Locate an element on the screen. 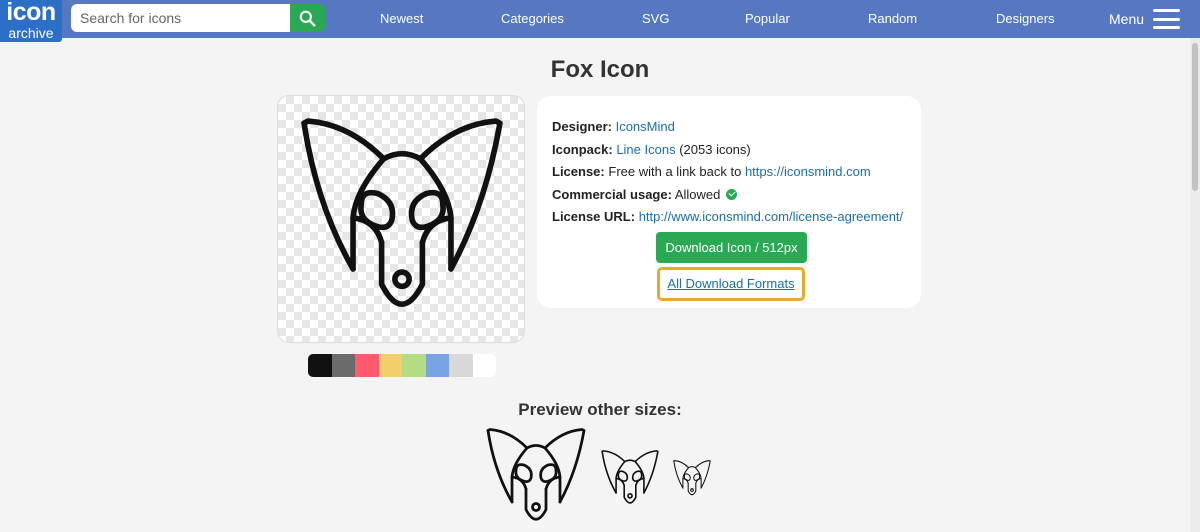 Image resolution: width=1200 pixels, height=532 pixels. page-scrollbar is located at coordinates (1195, 285).